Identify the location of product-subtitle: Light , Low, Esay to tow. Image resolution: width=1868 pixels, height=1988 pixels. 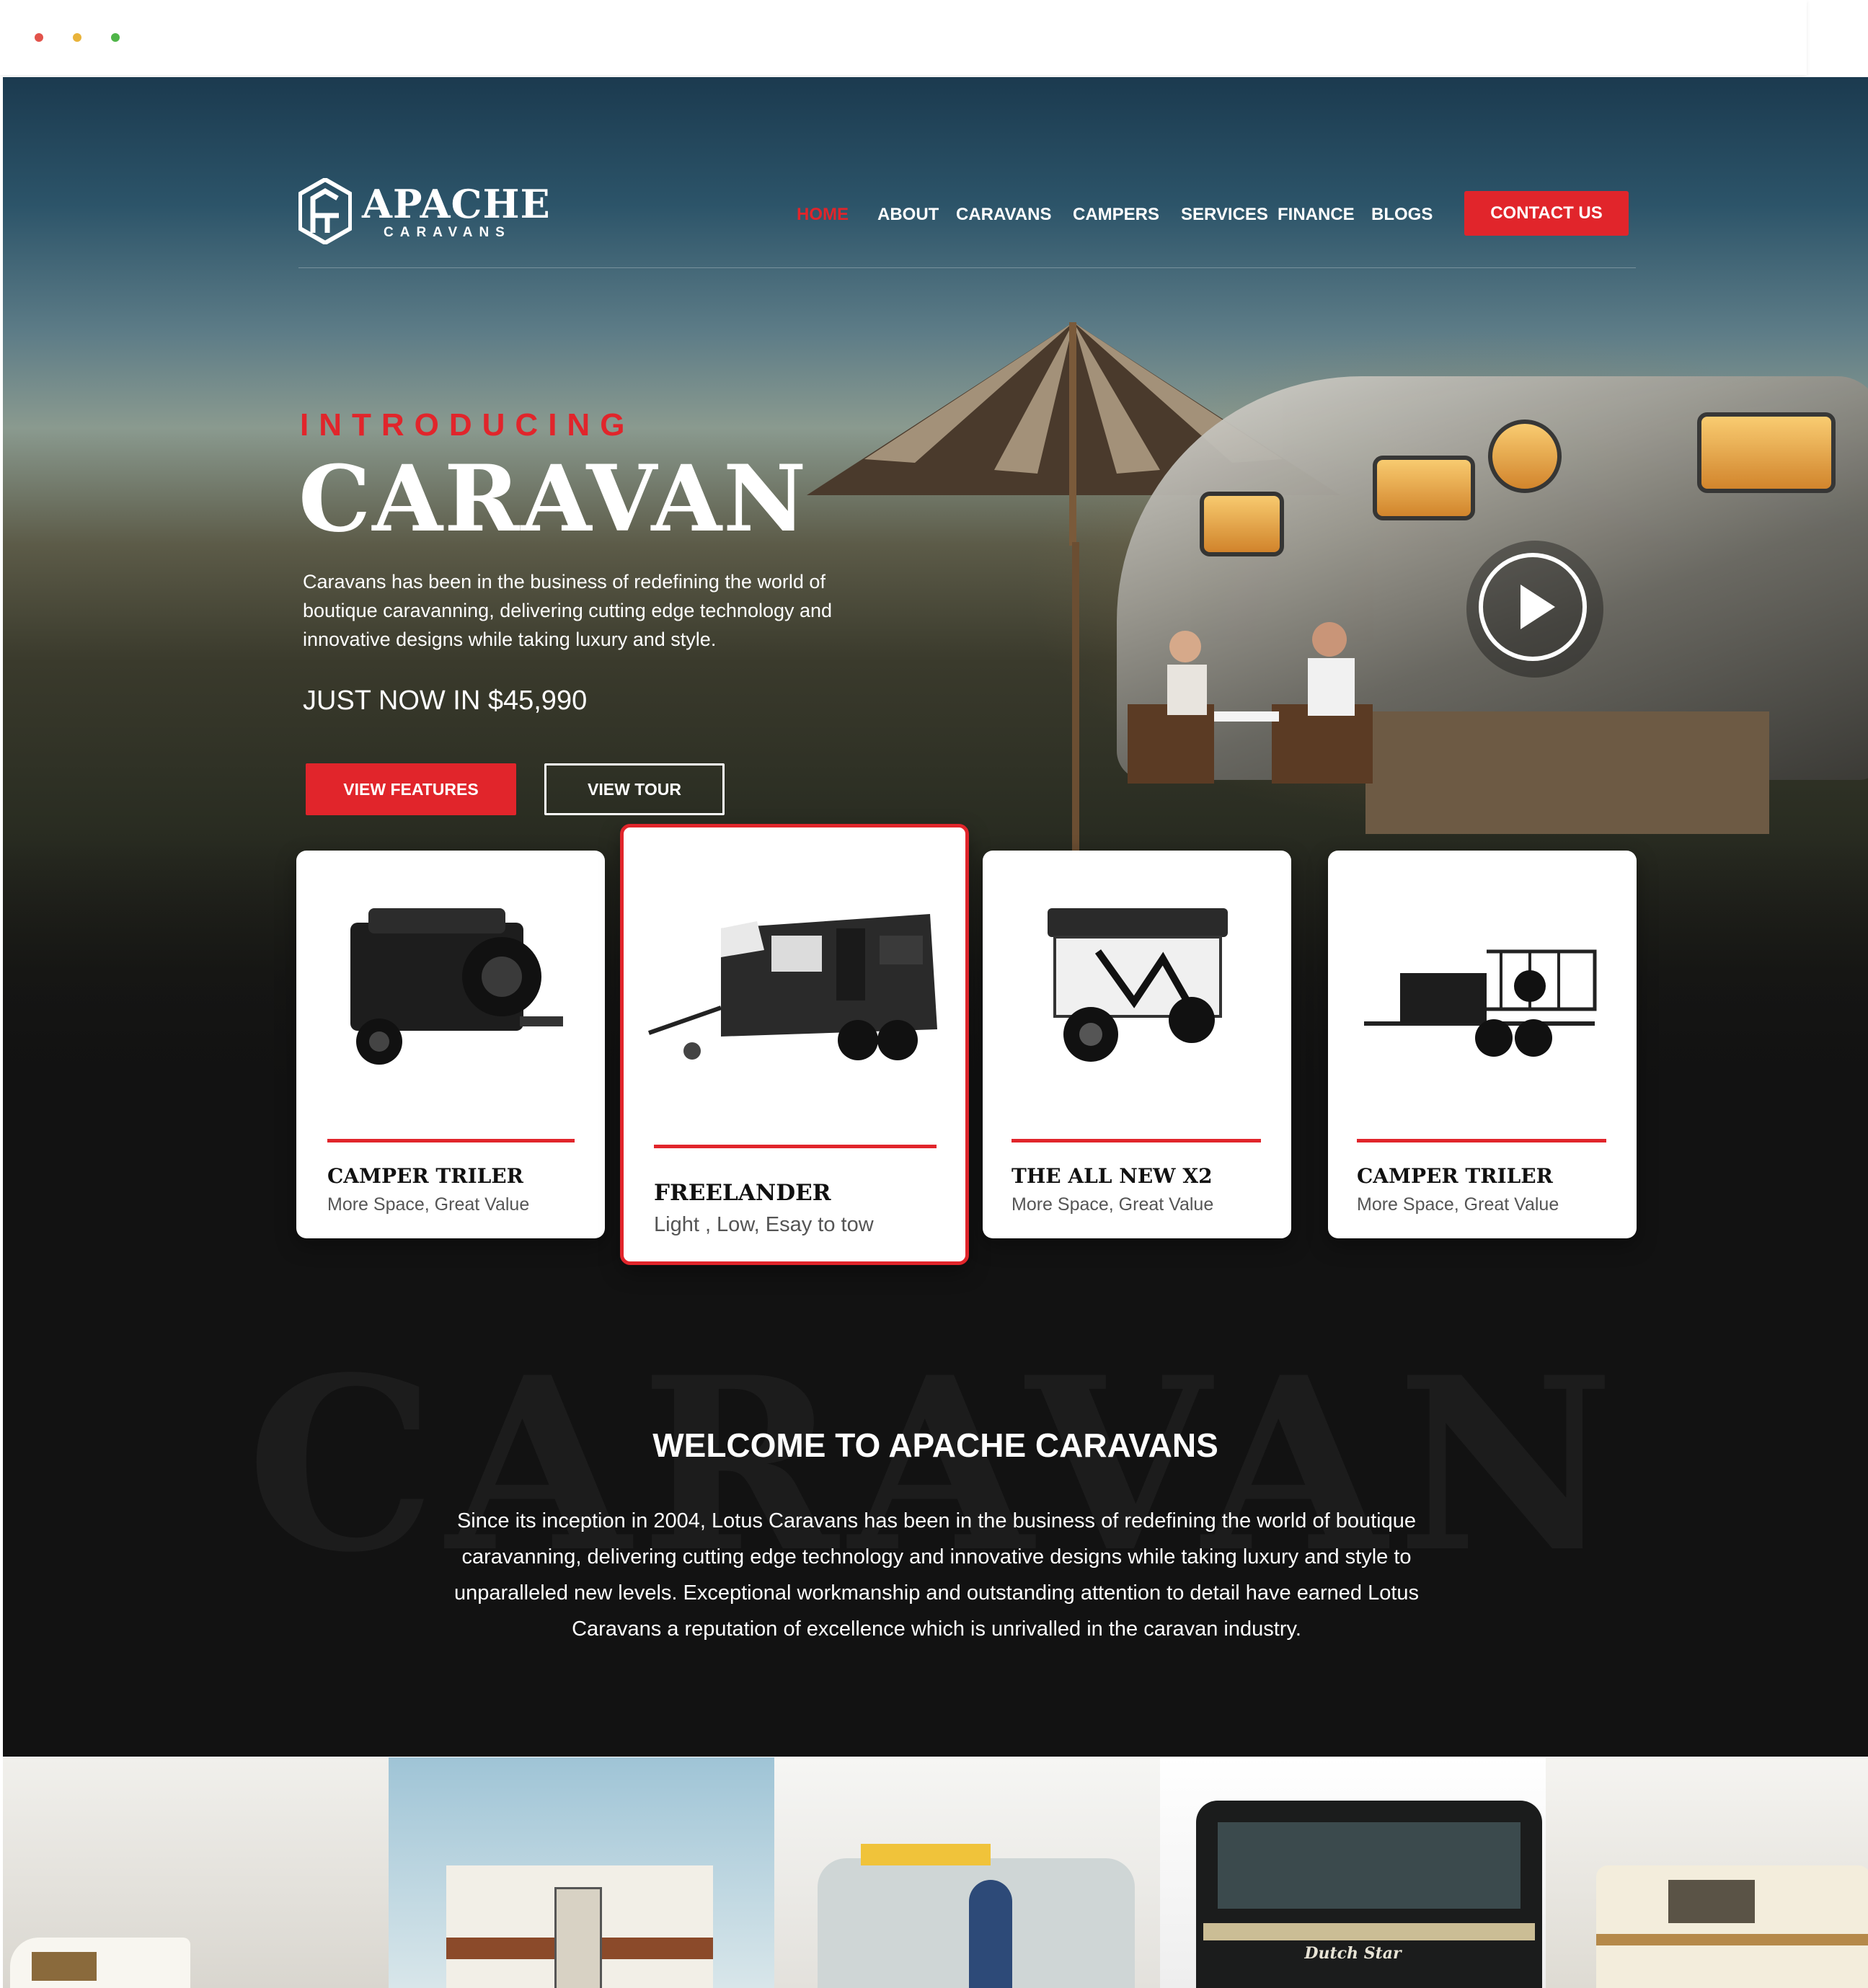
(764, 1224).